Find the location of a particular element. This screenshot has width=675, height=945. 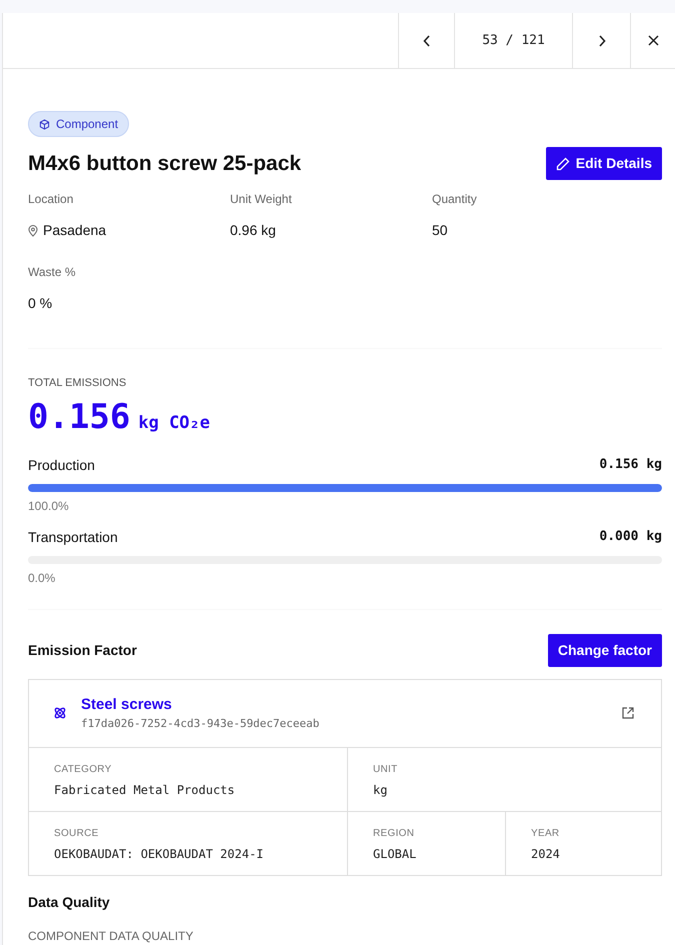

breakdown-amount: 0.156 kg is located at coordinates (630, 465).